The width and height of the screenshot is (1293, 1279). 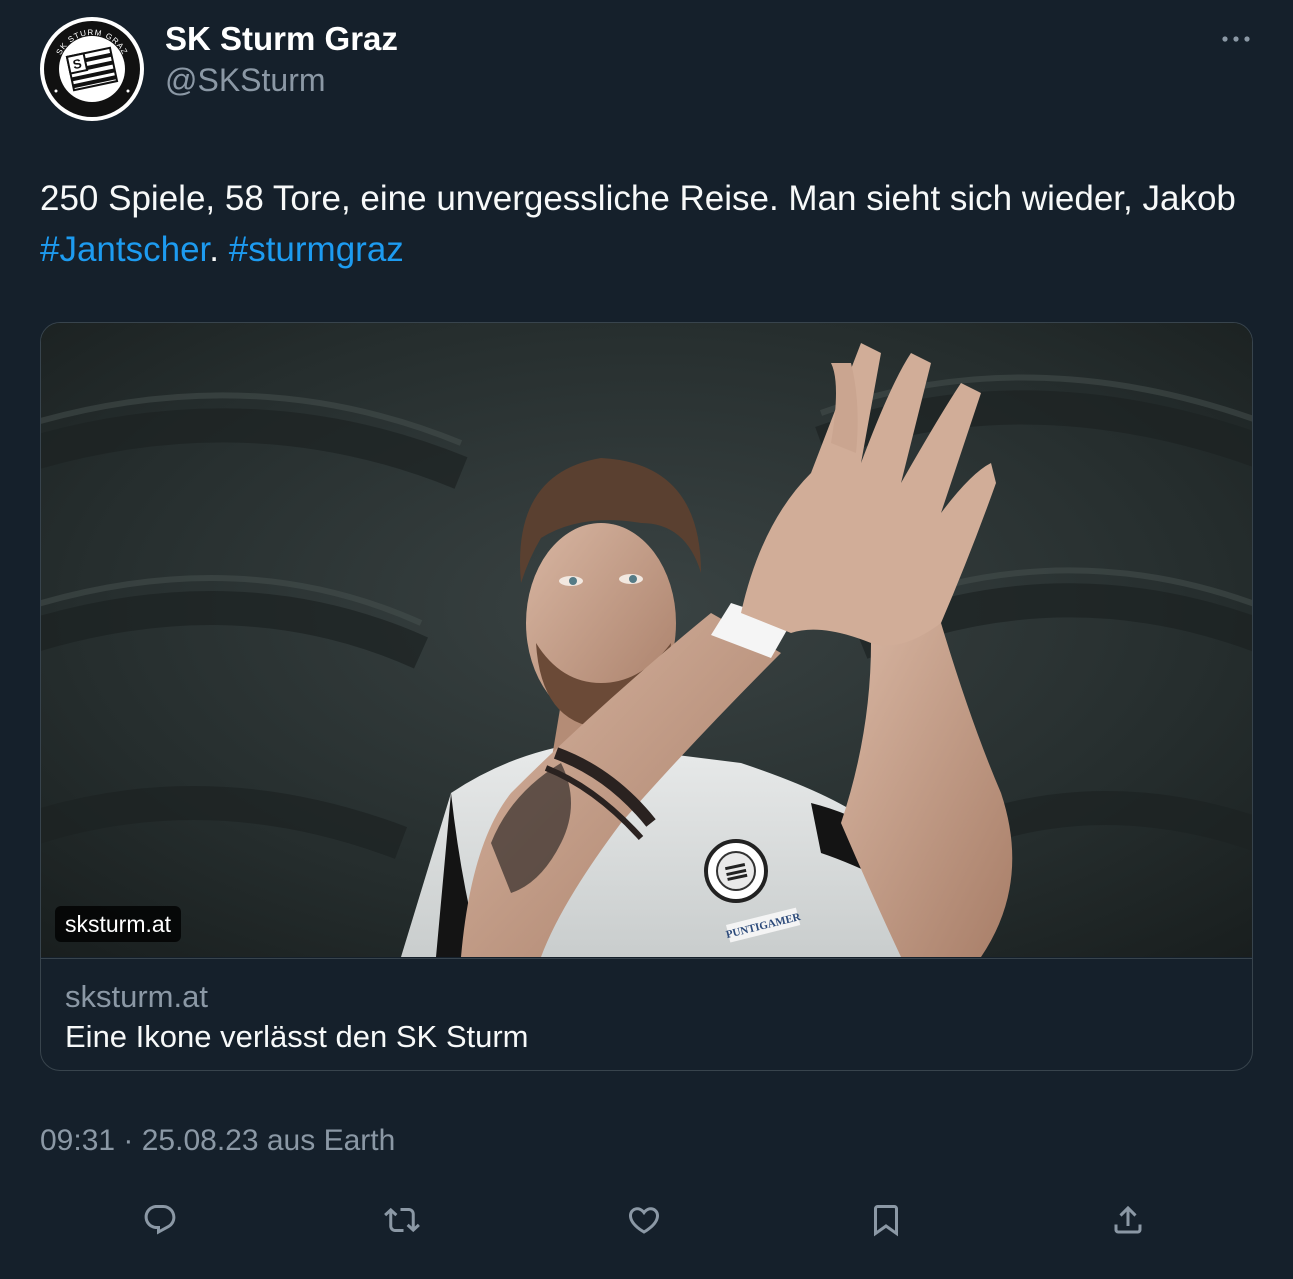 I want to click on more-icon, so click(x=1236, y=39).